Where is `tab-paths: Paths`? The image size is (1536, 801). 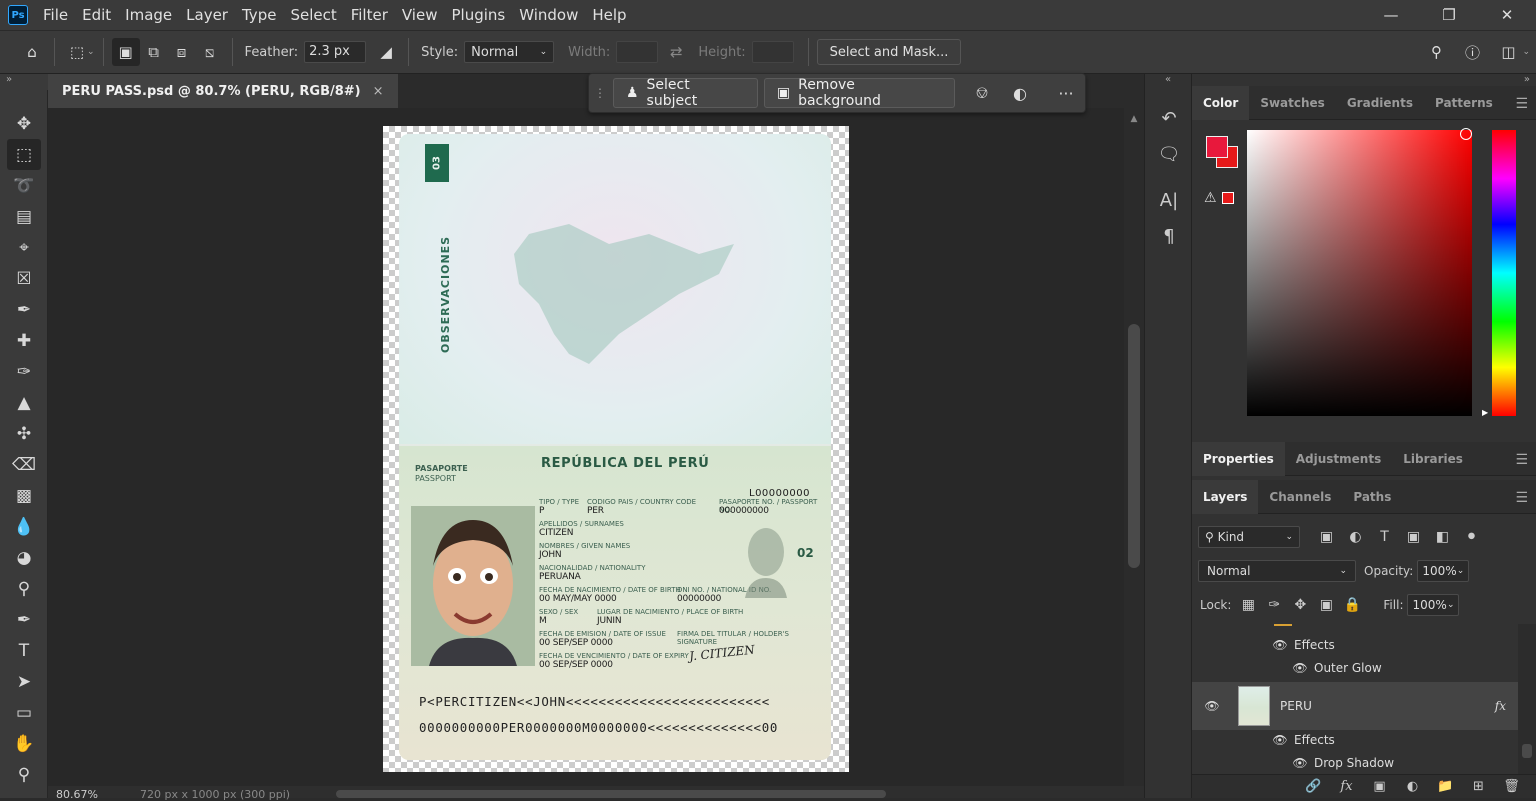
tab-paths: Paths is located at coordinates (1372, 497).